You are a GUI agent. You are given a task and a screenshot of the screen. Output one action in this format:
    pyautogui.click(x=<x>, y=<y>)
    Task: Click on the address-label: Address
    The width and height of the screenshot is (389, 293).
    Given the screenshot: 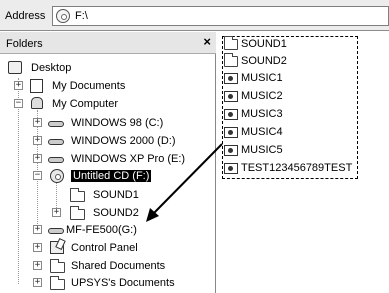 What is the action you would take?
    pyautogui.click(x=25, y=16)
    